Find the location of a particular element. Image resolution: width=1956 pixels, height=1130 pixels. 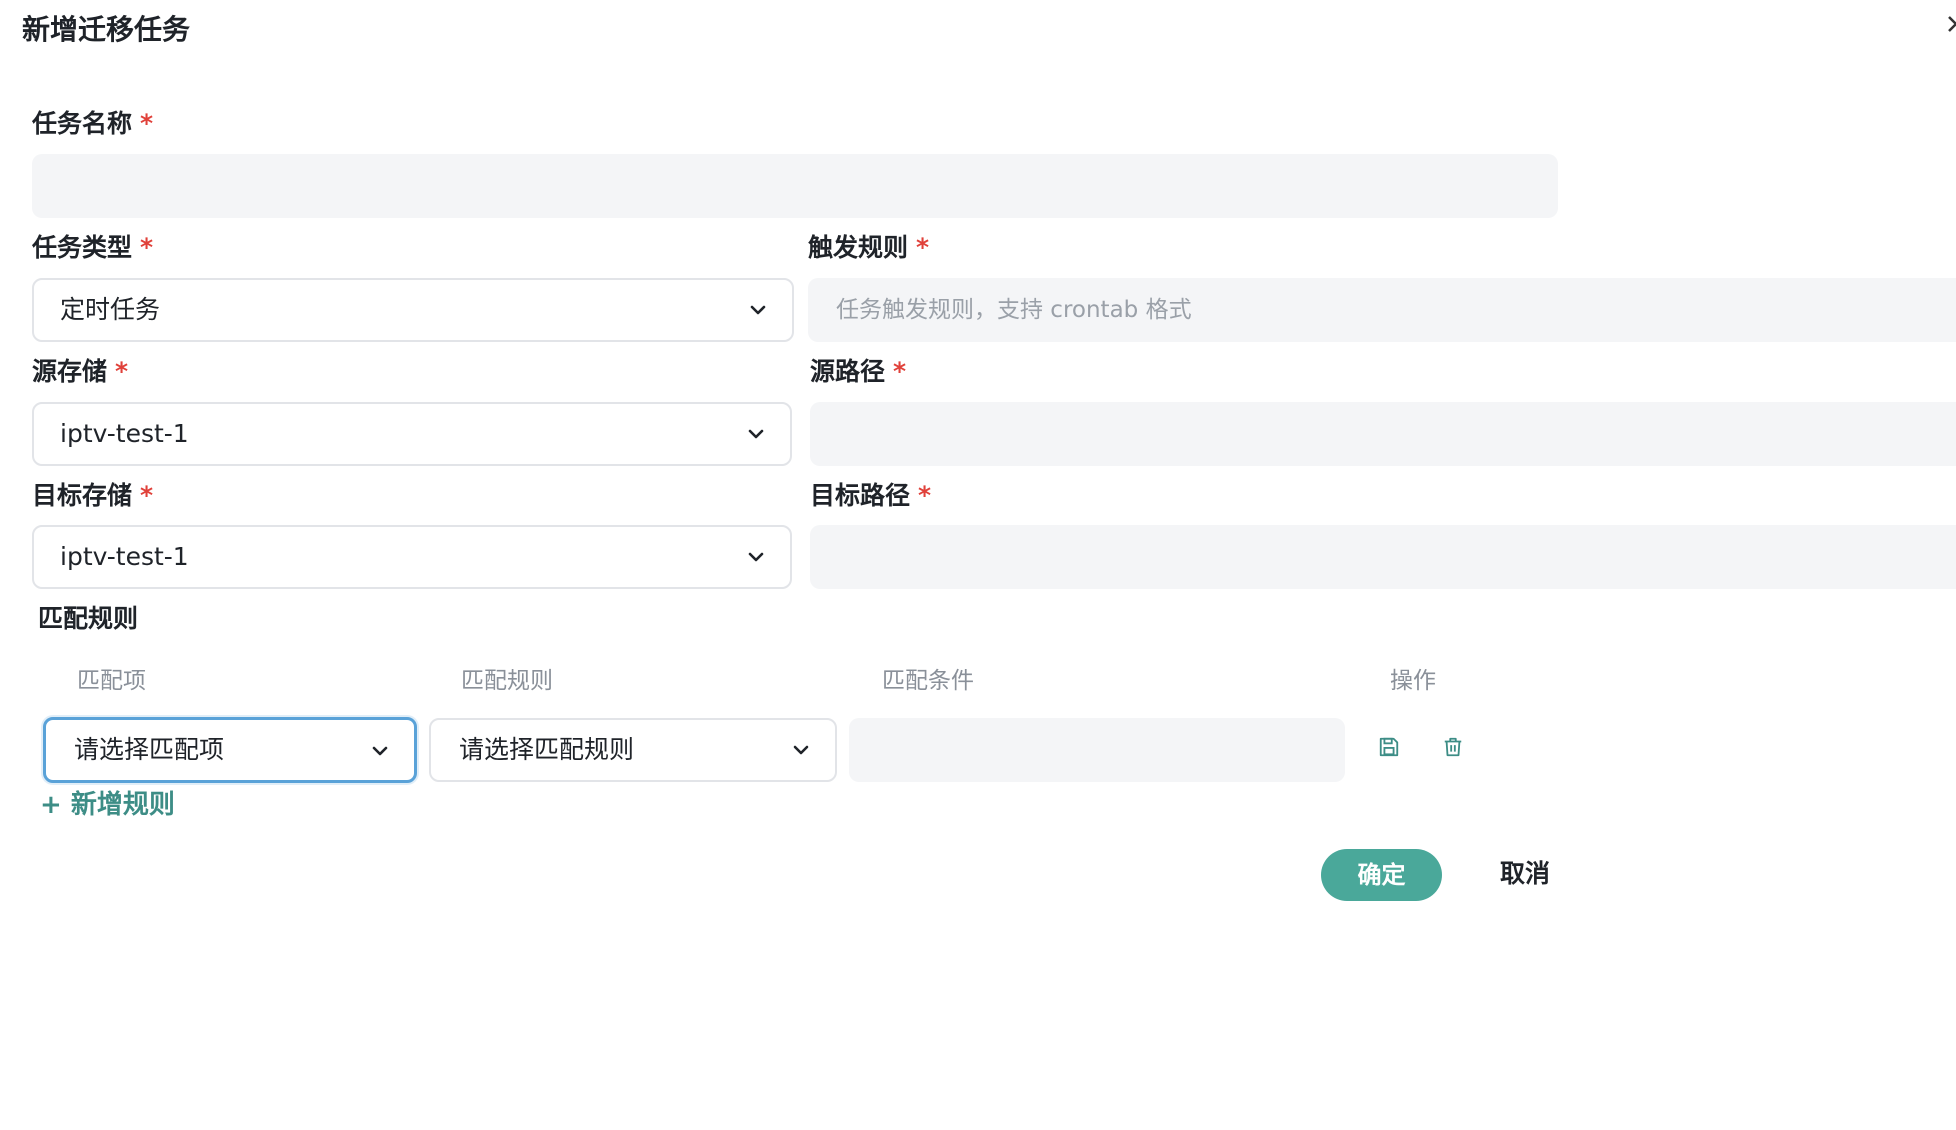

trigger-rule-input: 任务触发规则，支持 crontab 格式 is located at coordinates (1382, 310).